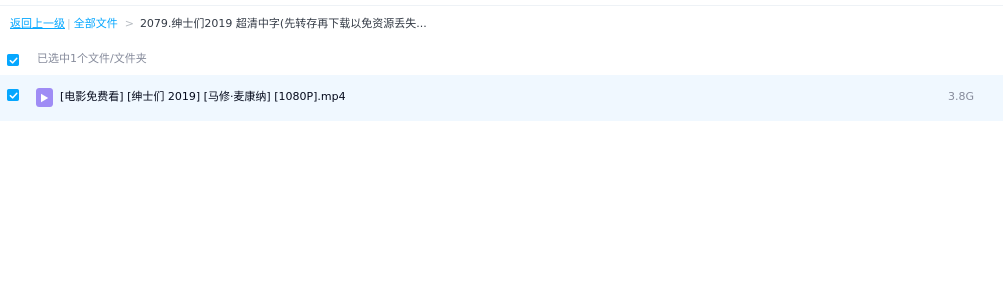 The height and width of the screenshot is (291, 1003). I want to click on selection-summary: 已选中1个文件/文件夹, so click(92, 58).